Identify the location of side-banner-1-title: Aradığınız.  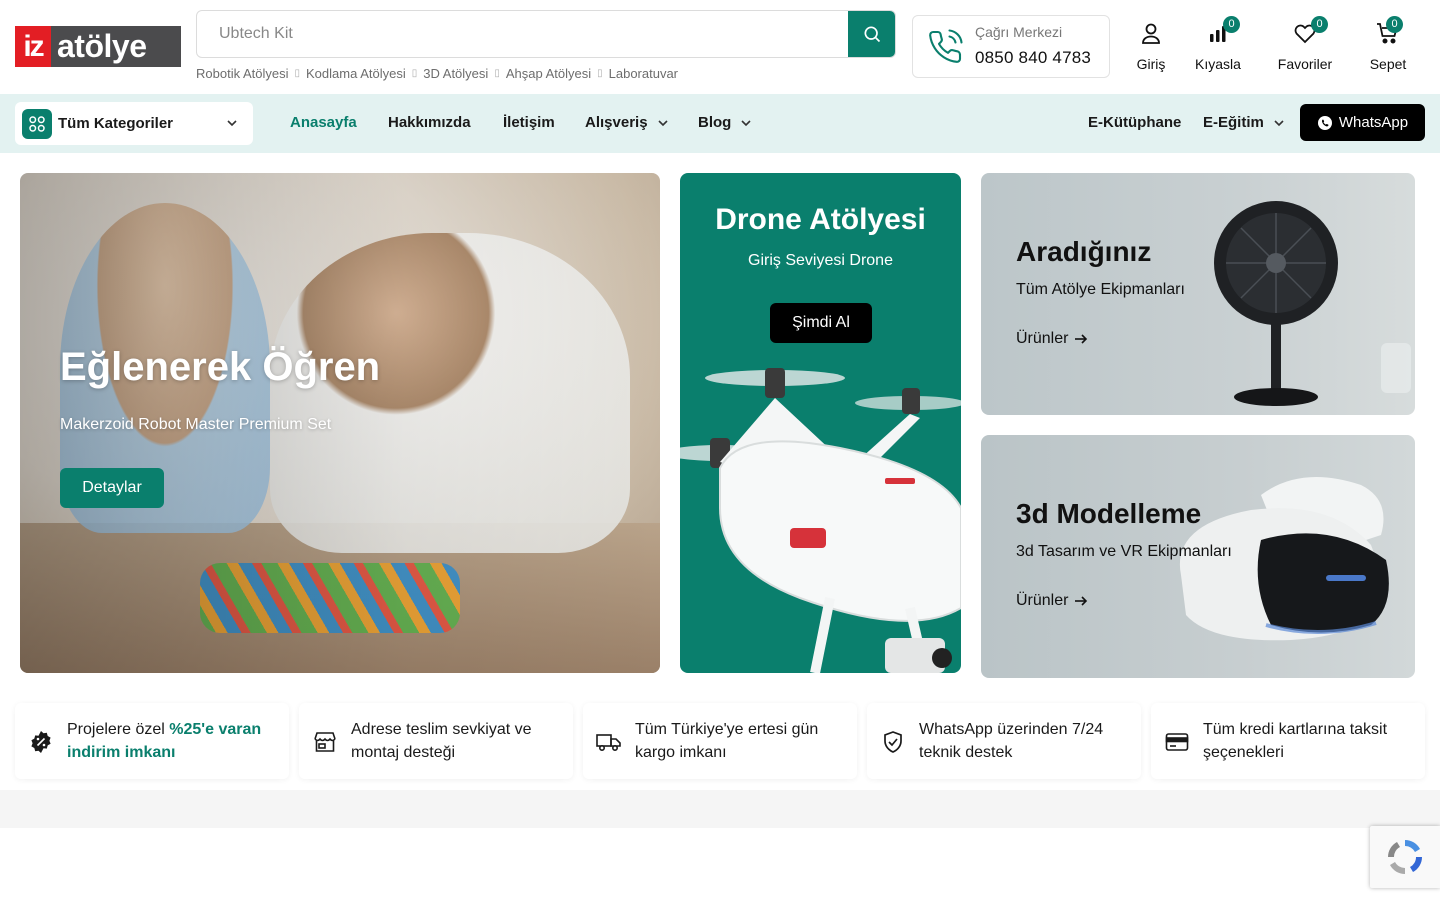
(1084, 251).